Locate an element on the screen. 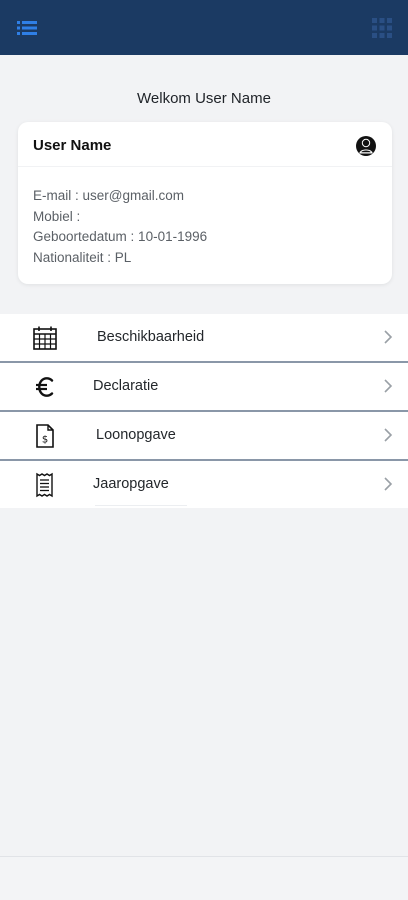 Image resolution: width=408 pixels, height=900 pixels. menu-label-declaratie: Declaratie is located at coordinates (126, 386).